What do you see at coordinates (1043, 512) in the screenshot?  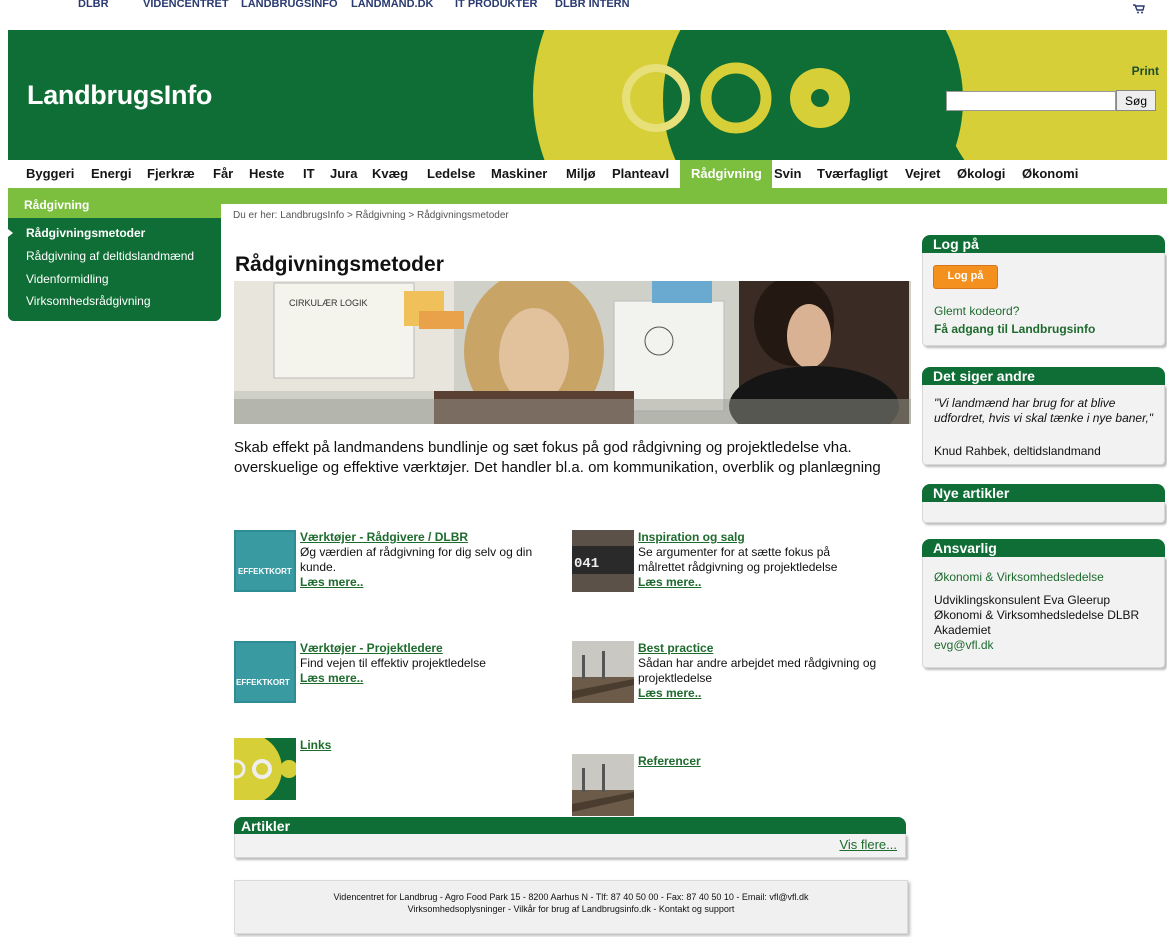 I see `news-body` at bounding box center [1043, 512].